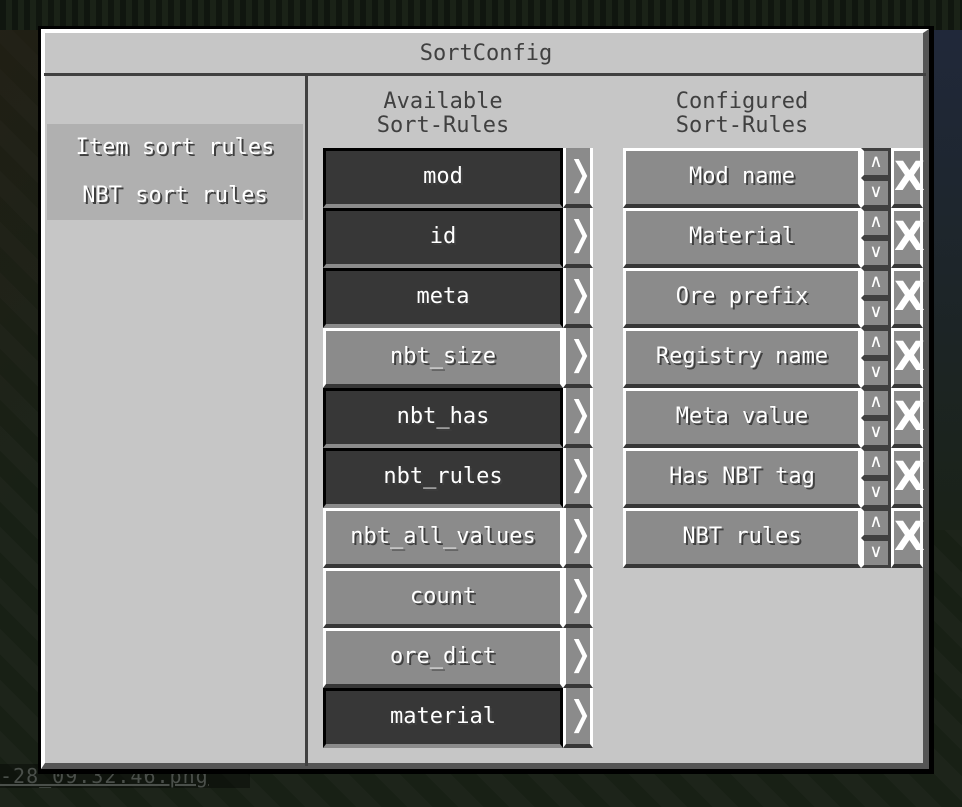 This screenshot has height=807, width=962. Describe the element at coordinates (742, 358) in the screenshot. I see `configured-rule-button: Registry name` at that location.